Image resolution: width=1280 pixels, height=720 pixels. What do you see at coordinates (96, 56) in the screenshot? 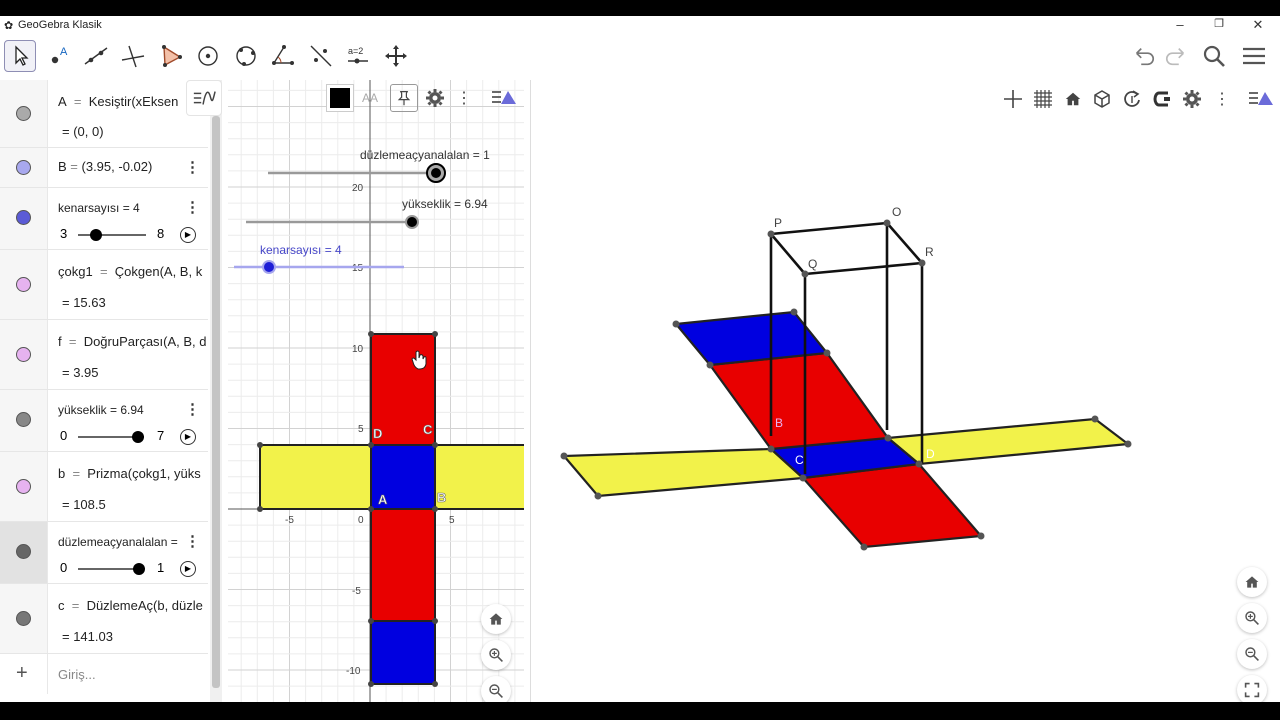
I see `line-tool-button` at bounding box center [96, 56].